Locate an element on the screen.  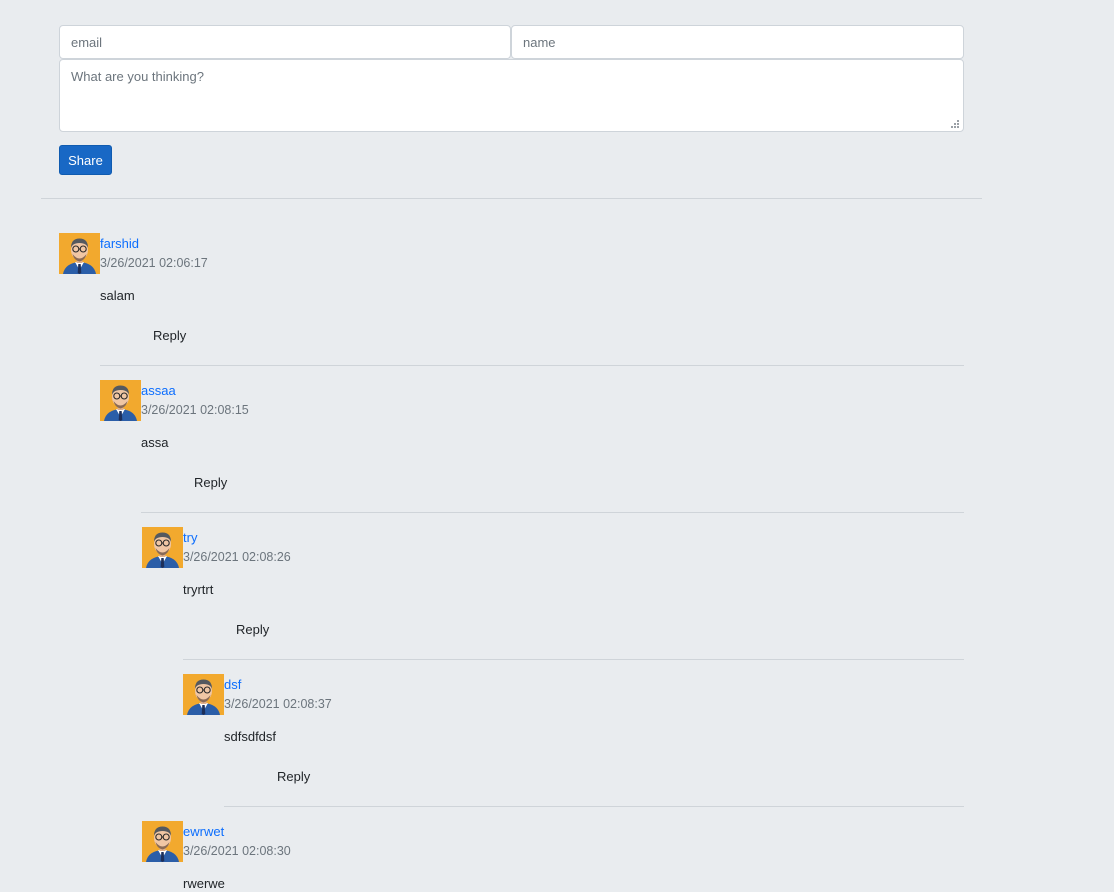
share-button: Share is located at coordinates (85, 160).